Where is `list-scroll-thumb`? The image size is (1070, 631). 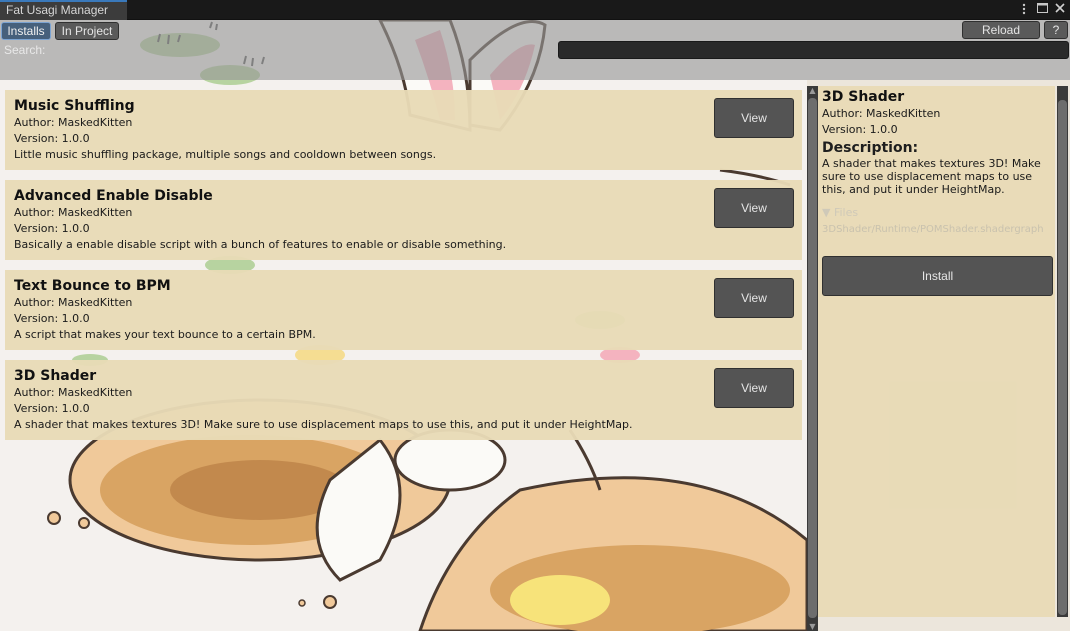
list-scroll-thumb is located at coordinates (812, 358).